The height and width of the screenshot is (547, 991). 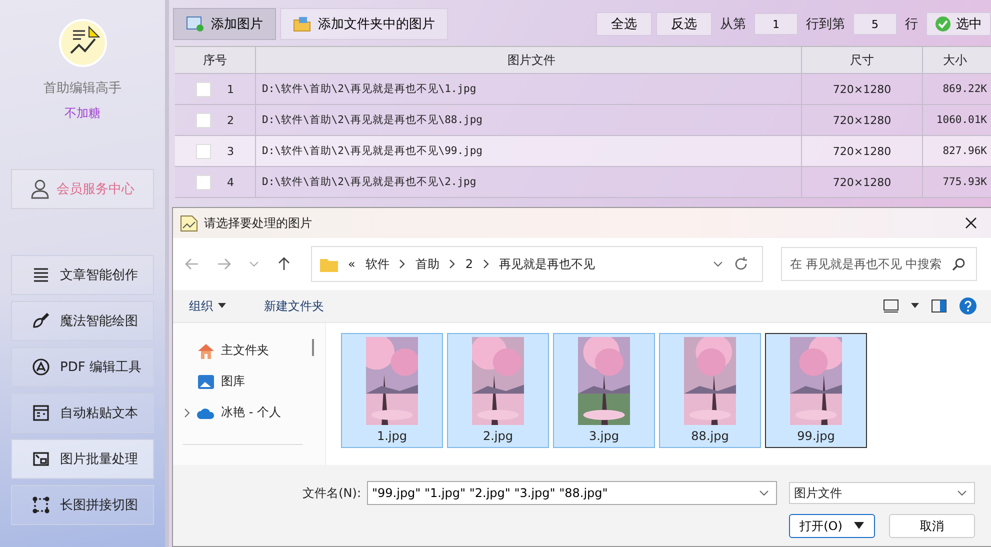 I want to click on column-header: 序号, so click(x=215, y=60).